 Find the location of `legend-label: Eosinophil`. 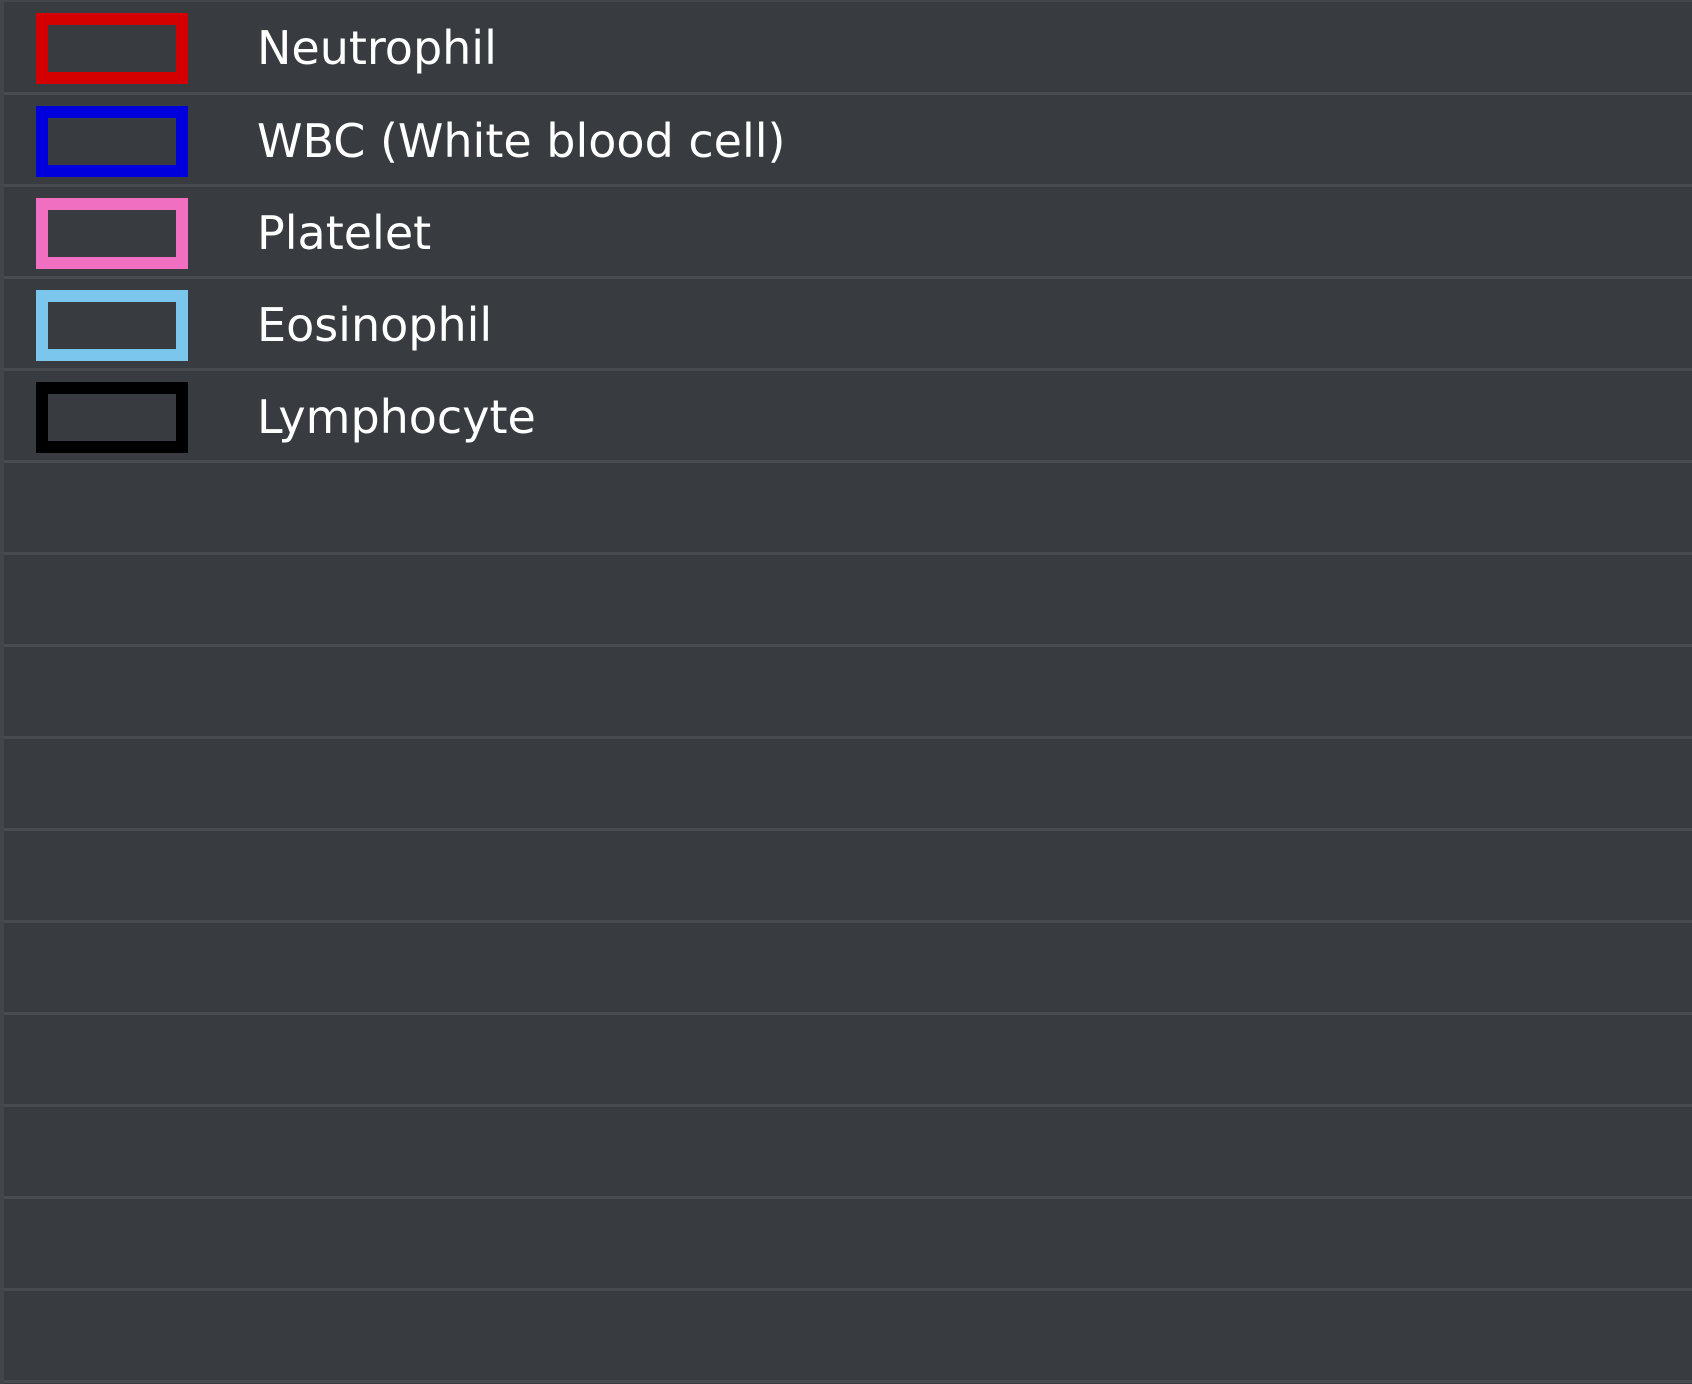

legend-label: Eosinophil is located at coordinates (375, 325).